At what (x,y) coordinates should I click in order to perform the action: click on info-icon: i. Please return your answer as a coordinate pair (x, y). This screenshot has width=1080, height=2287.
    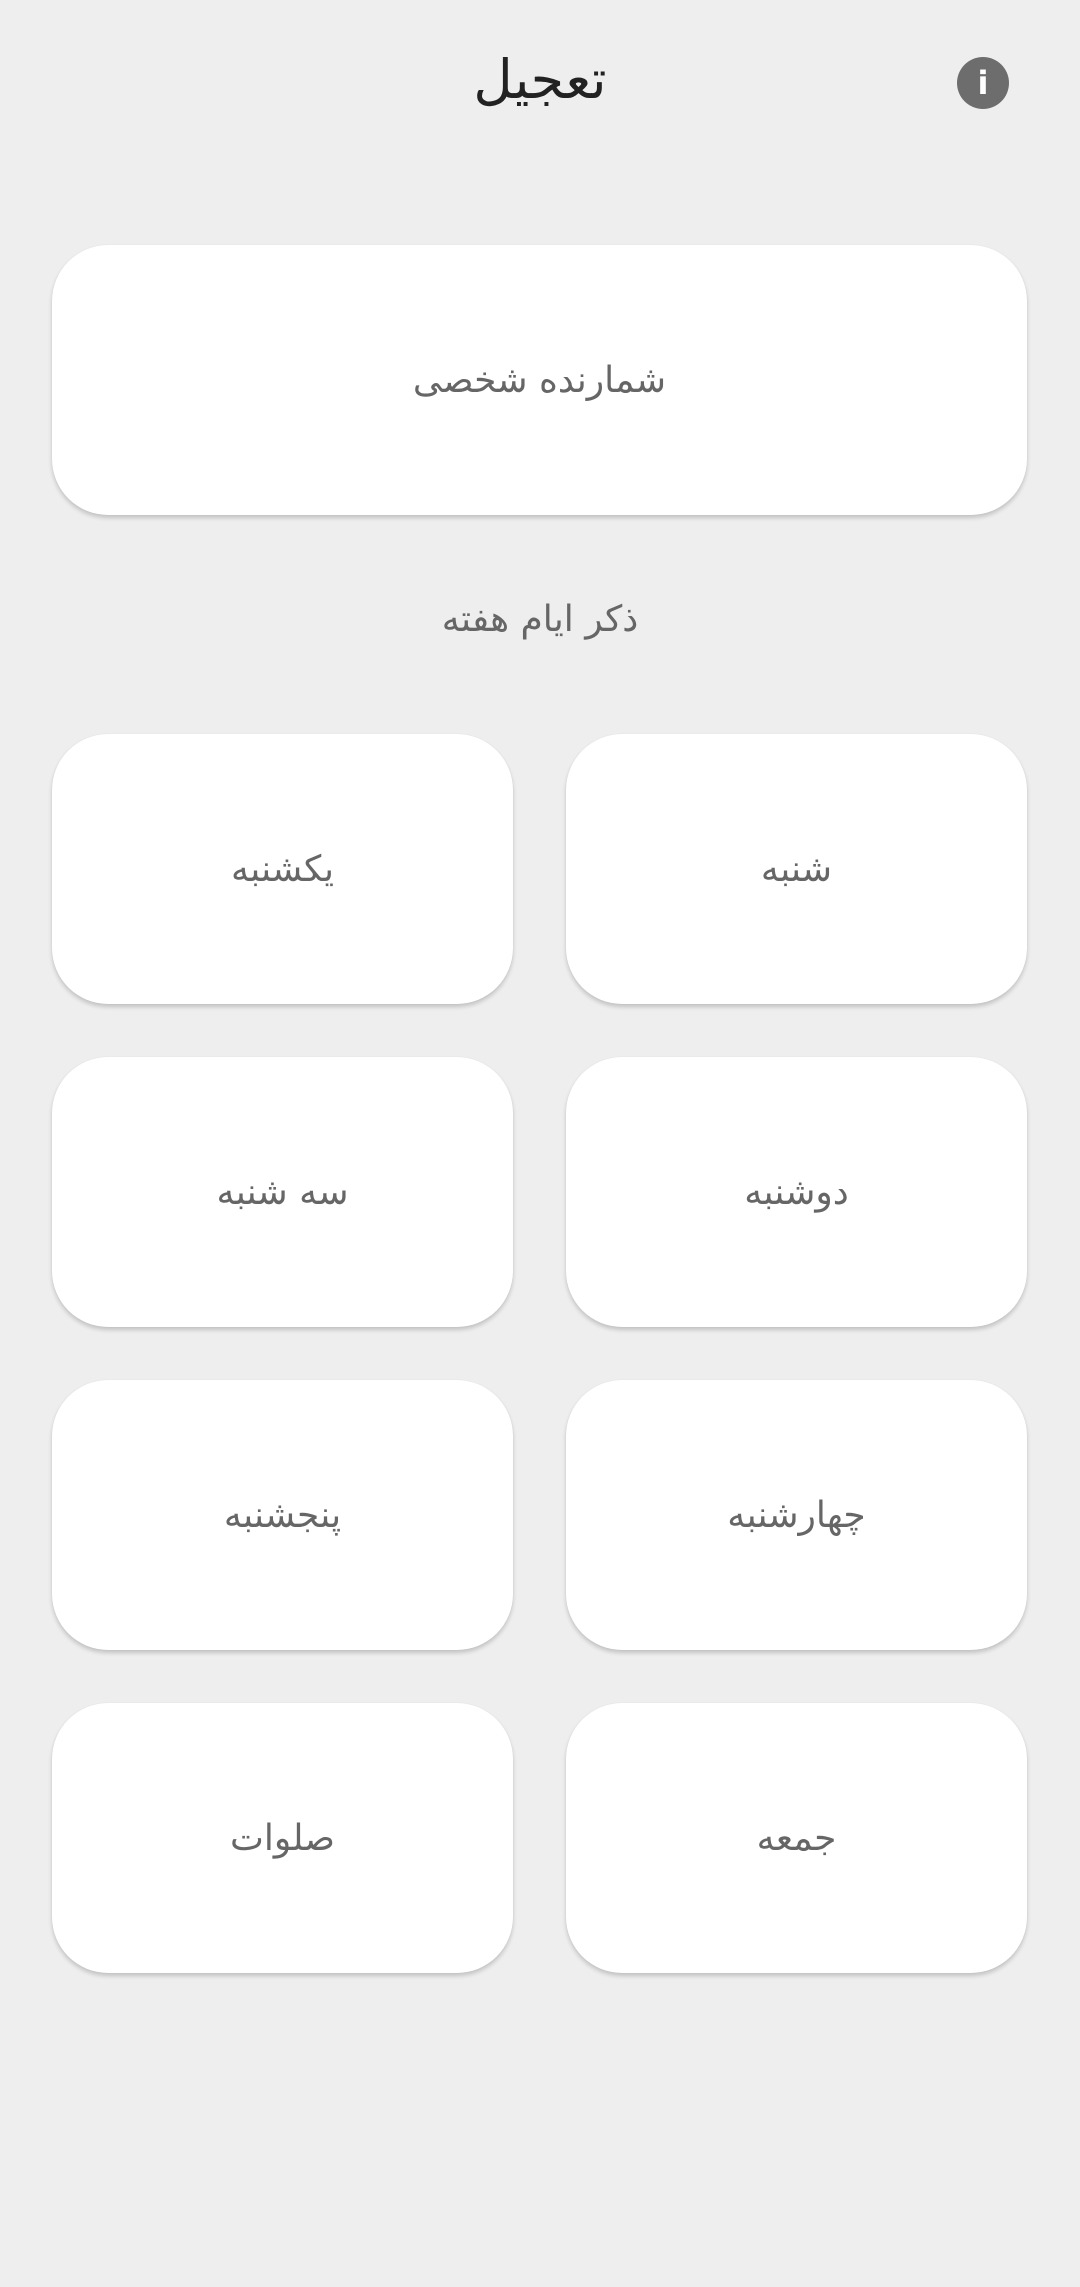
    Looking at the image, I should click on (983, 83).